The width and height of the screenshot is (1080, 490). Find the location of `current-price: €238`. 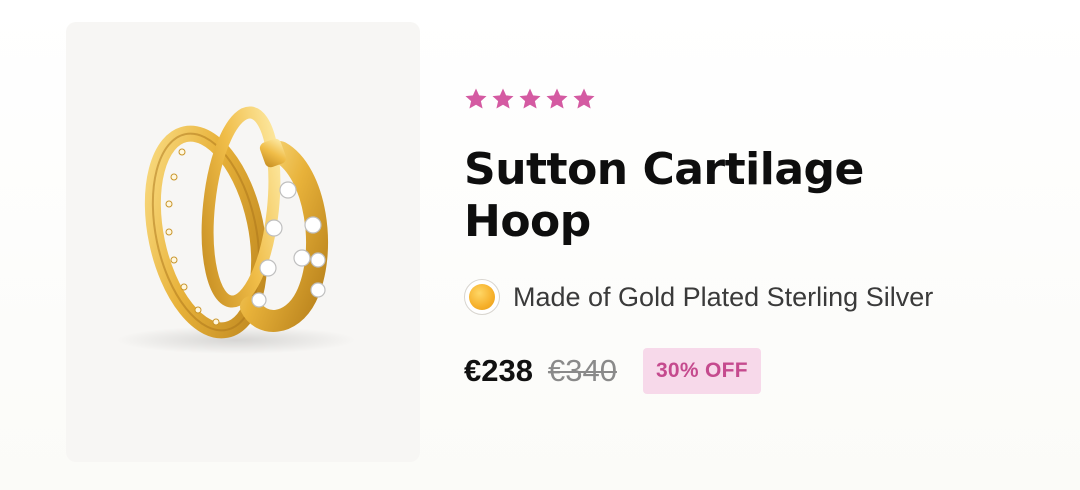

current-price: €238 is located at coordinates (498, 370).